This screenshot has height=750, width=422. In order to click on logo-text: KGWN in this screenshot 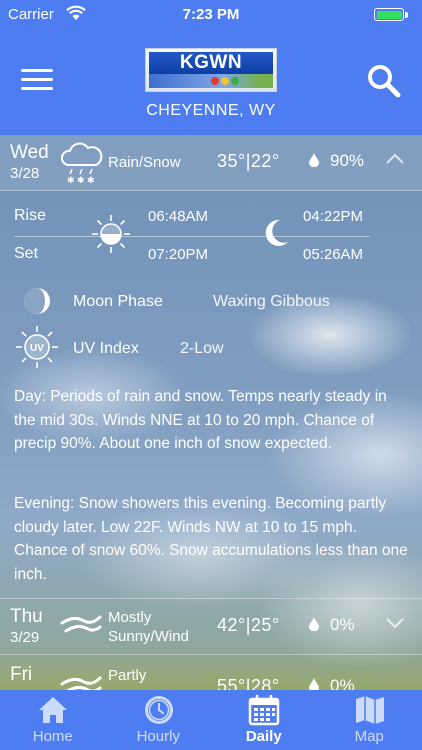, I will do `click(211, 63)`.